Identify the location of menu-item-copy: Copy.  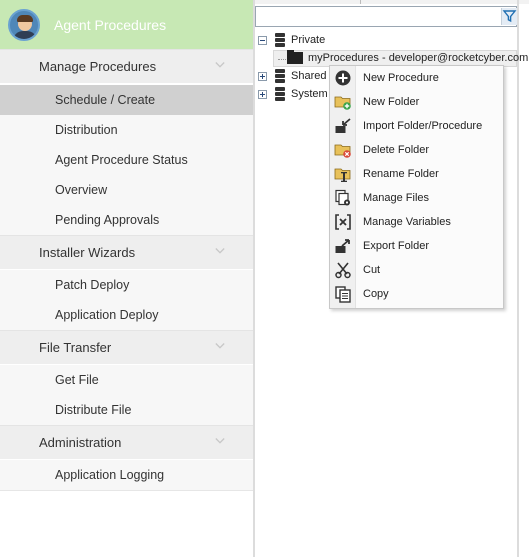
(416, 294).